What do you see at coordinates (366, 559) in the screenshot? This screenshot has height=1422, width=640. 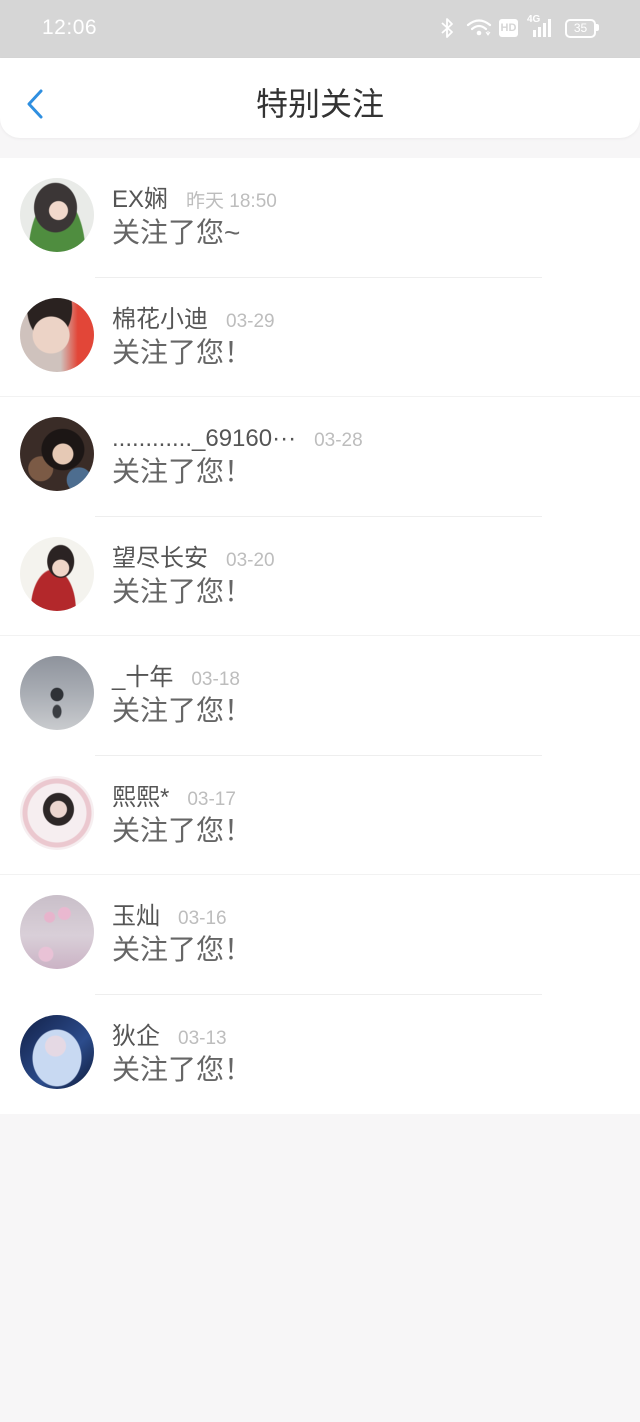 I see `item-header: 望尽长安 03-20` at bounding box center [366, 559].